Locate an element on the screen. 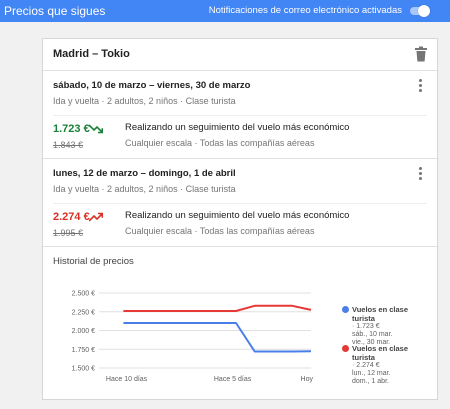 The height and width of the screenshot is (409, 450). y-tick-label: 2.000 € is located at coordinates (83, 331).